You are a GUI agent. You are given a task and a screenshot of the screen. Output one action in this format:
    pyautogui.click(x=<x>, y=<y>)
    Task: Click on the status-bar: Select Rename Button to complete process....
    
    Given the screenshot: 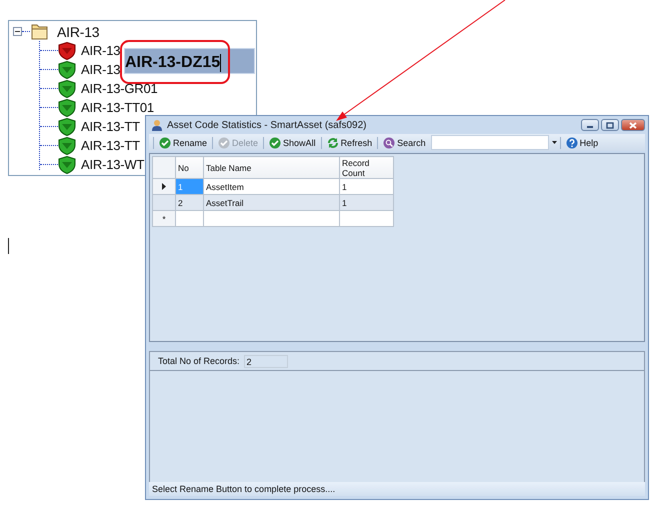 What is the action you would take?
    pyautogui.click(x=397, y=489)
    